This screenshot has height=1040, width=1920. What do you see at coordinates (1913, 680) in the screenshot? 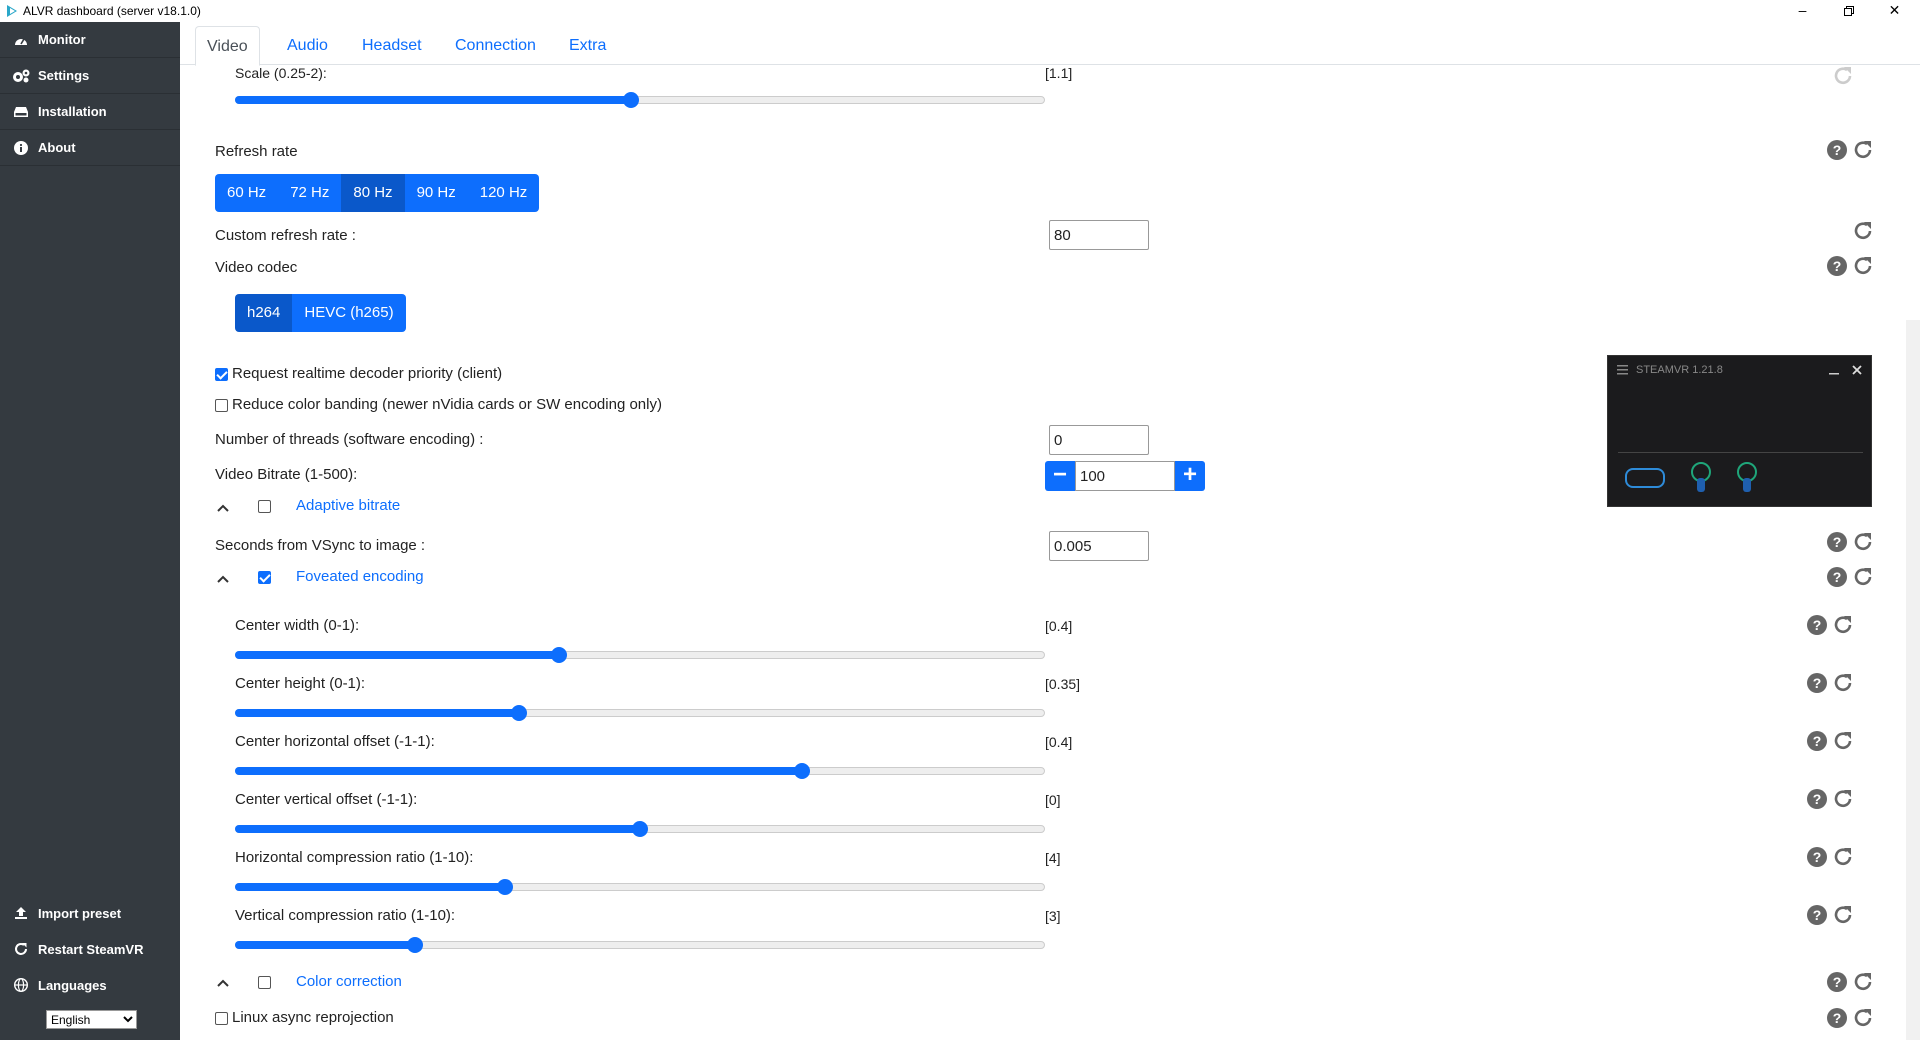
I see `scrollbar` at bounding box center [1913, 680].